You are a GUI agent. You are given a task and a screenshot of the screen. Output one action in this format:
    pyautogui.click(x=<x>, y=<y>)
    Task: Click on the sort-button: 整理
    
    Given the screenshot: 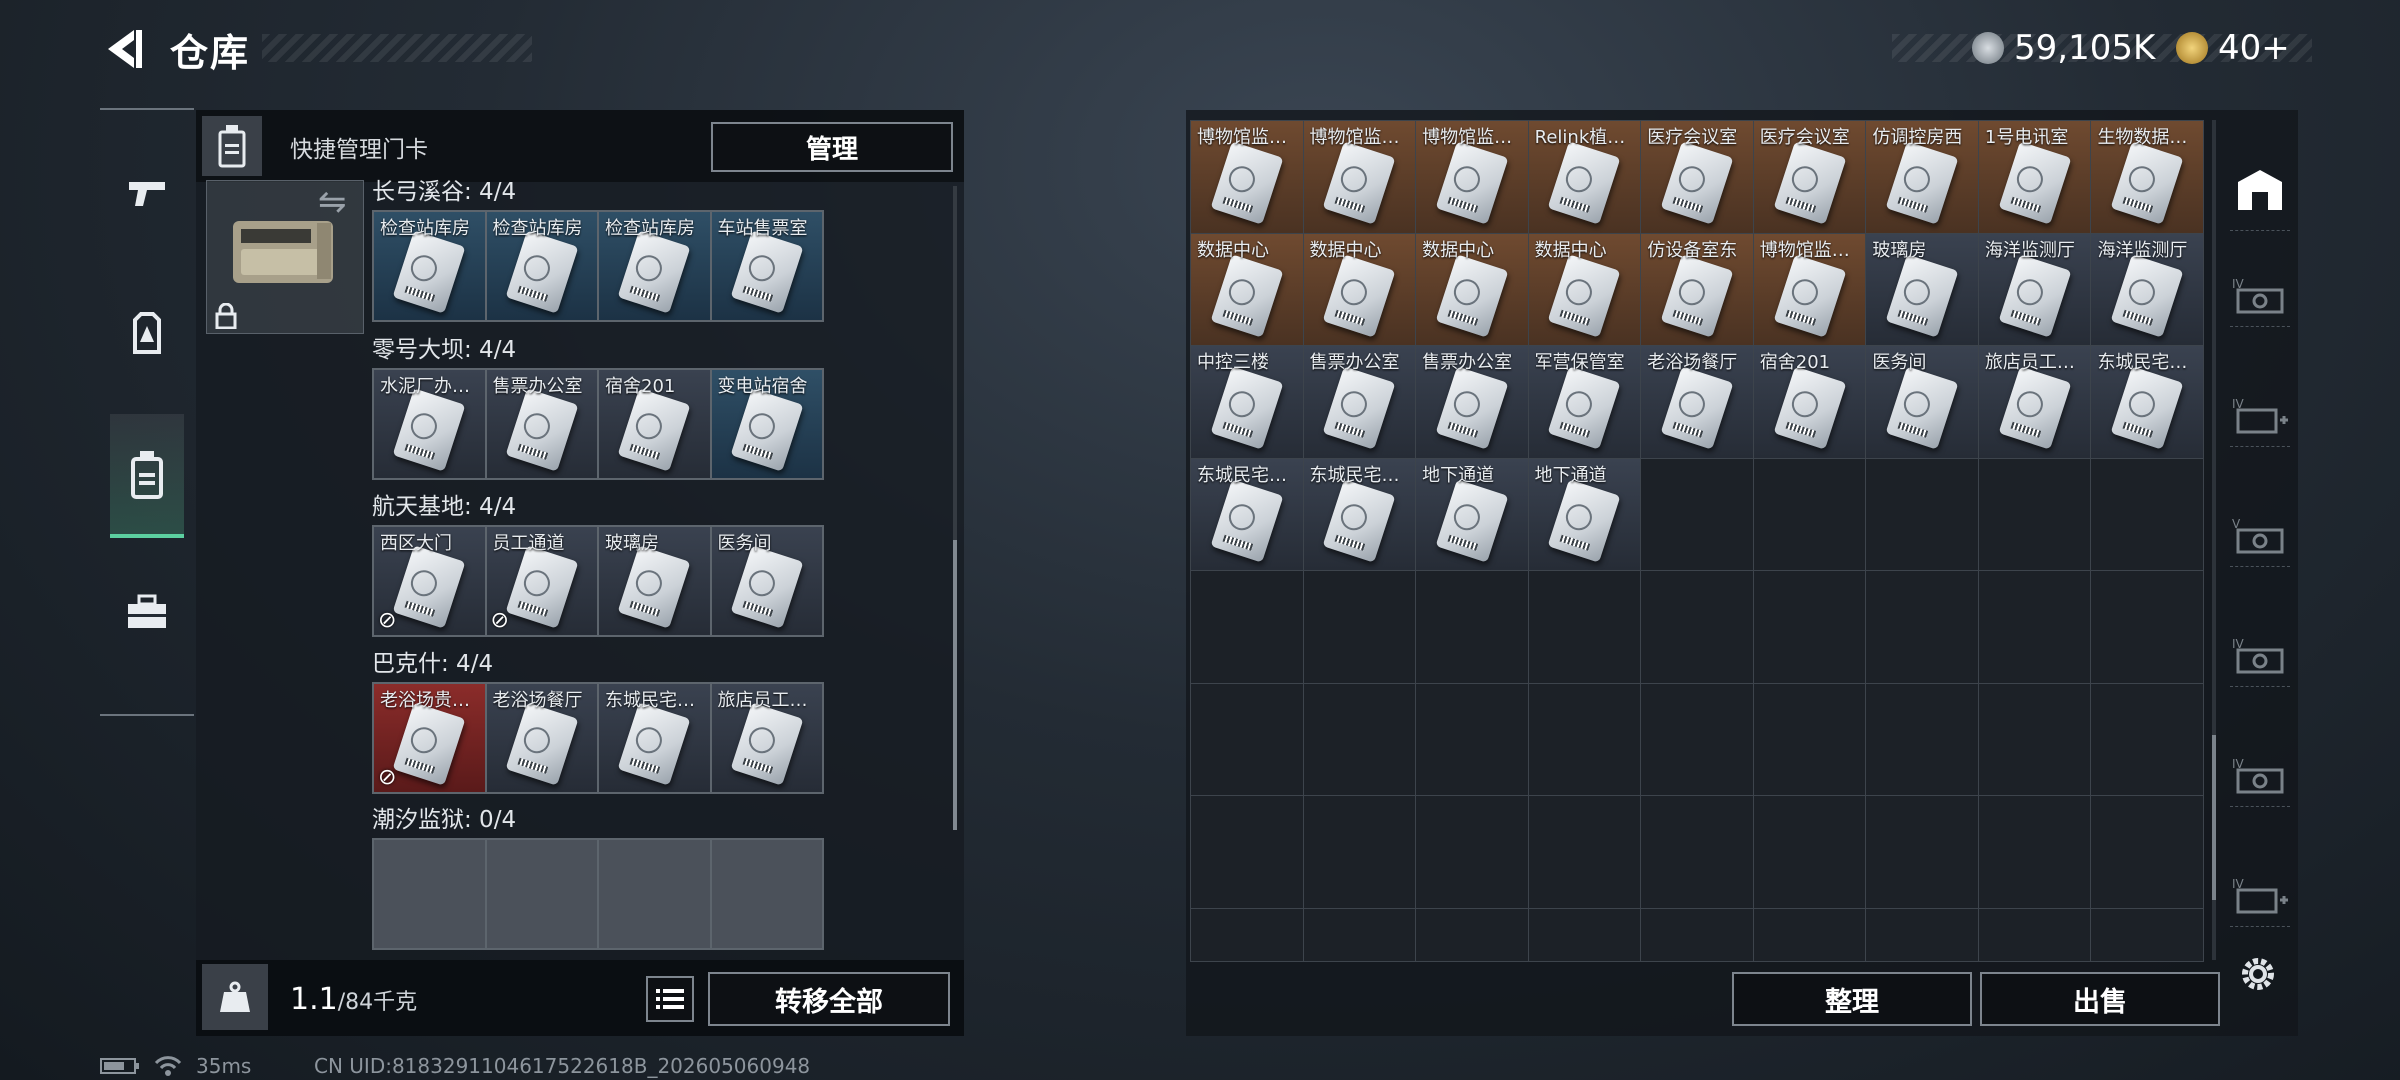 What is the action you would take?
    pyautogui.click(x=1852, y=999)
    